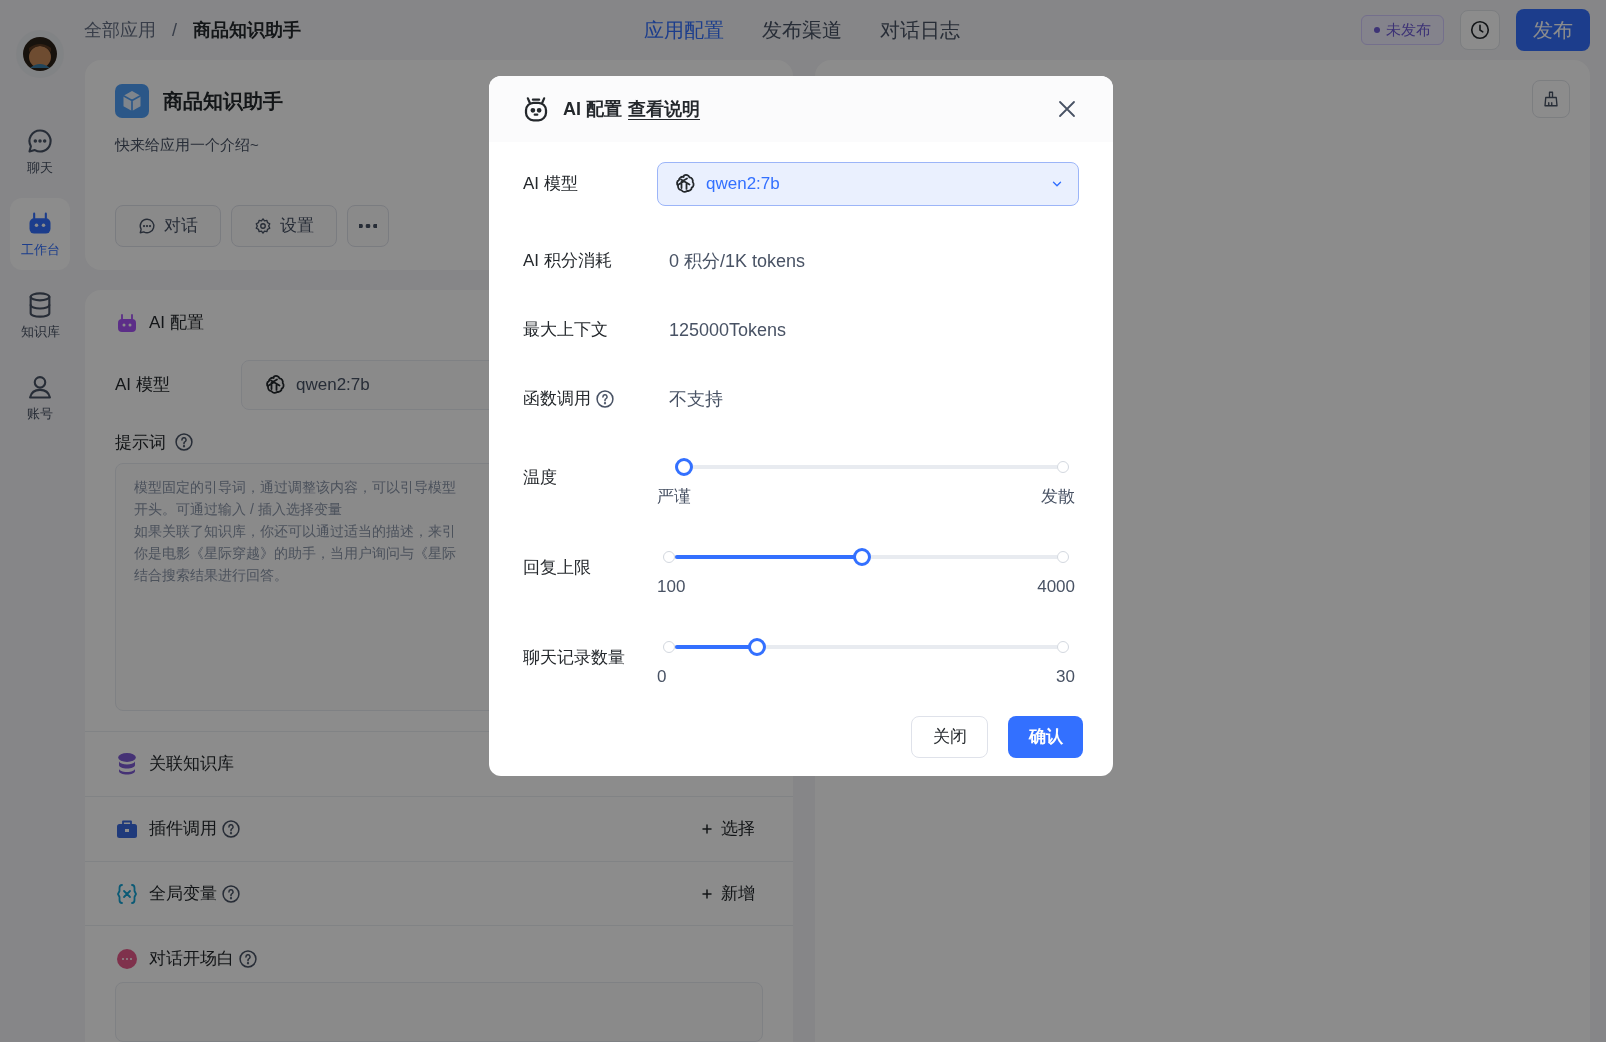 This screenshot has width=1606, height=1042. Describe the element at coordinates (695, 399) in the screenshot. I see `field-value: 不支持` at that location.